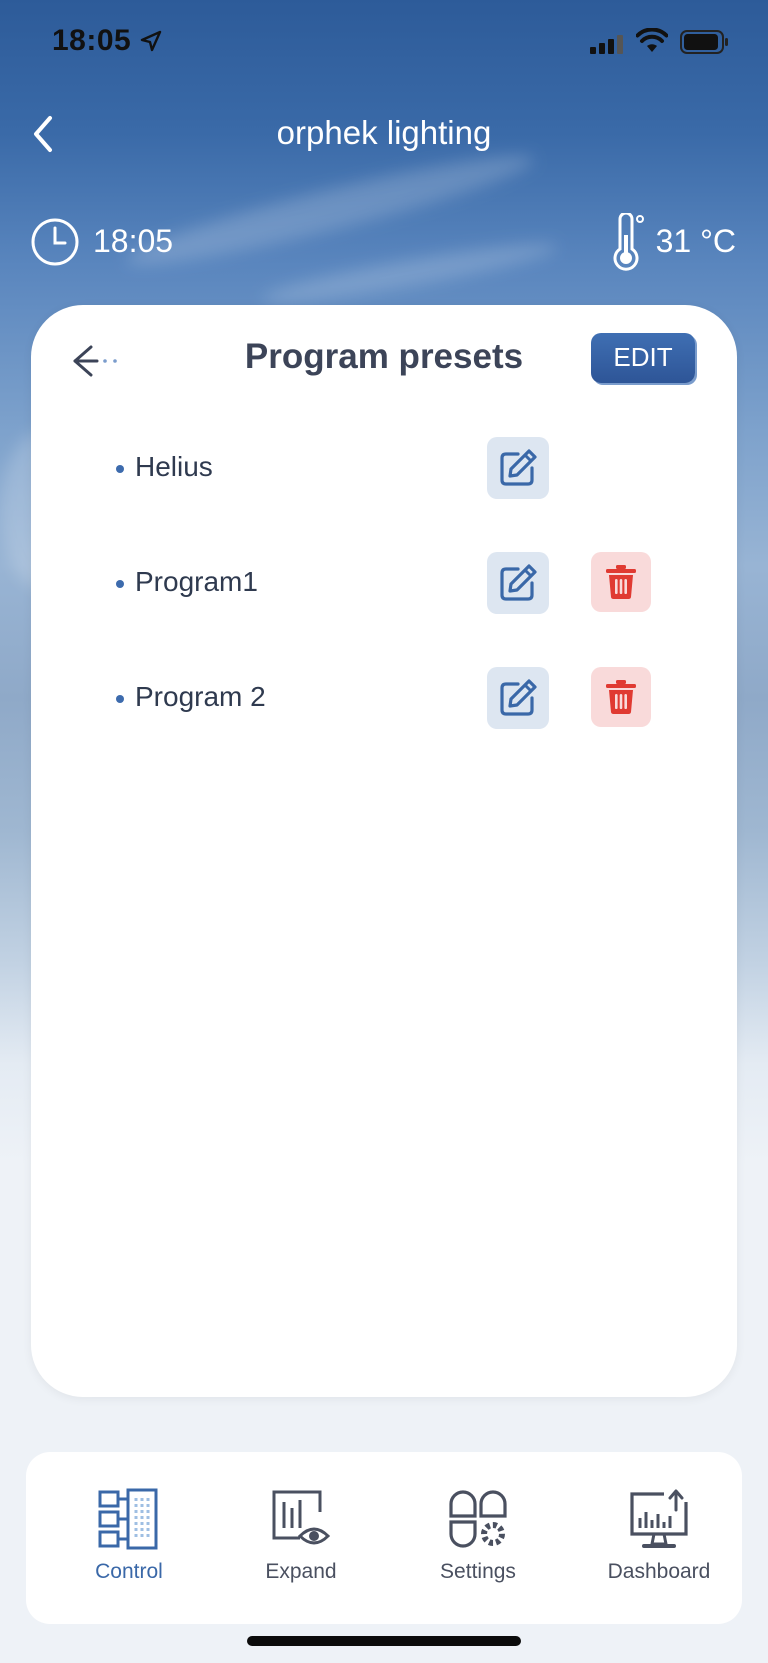 Image resolution: width=768 pixels, height=1663 pixels. I want to click on clock-icon, so click(55, 244).